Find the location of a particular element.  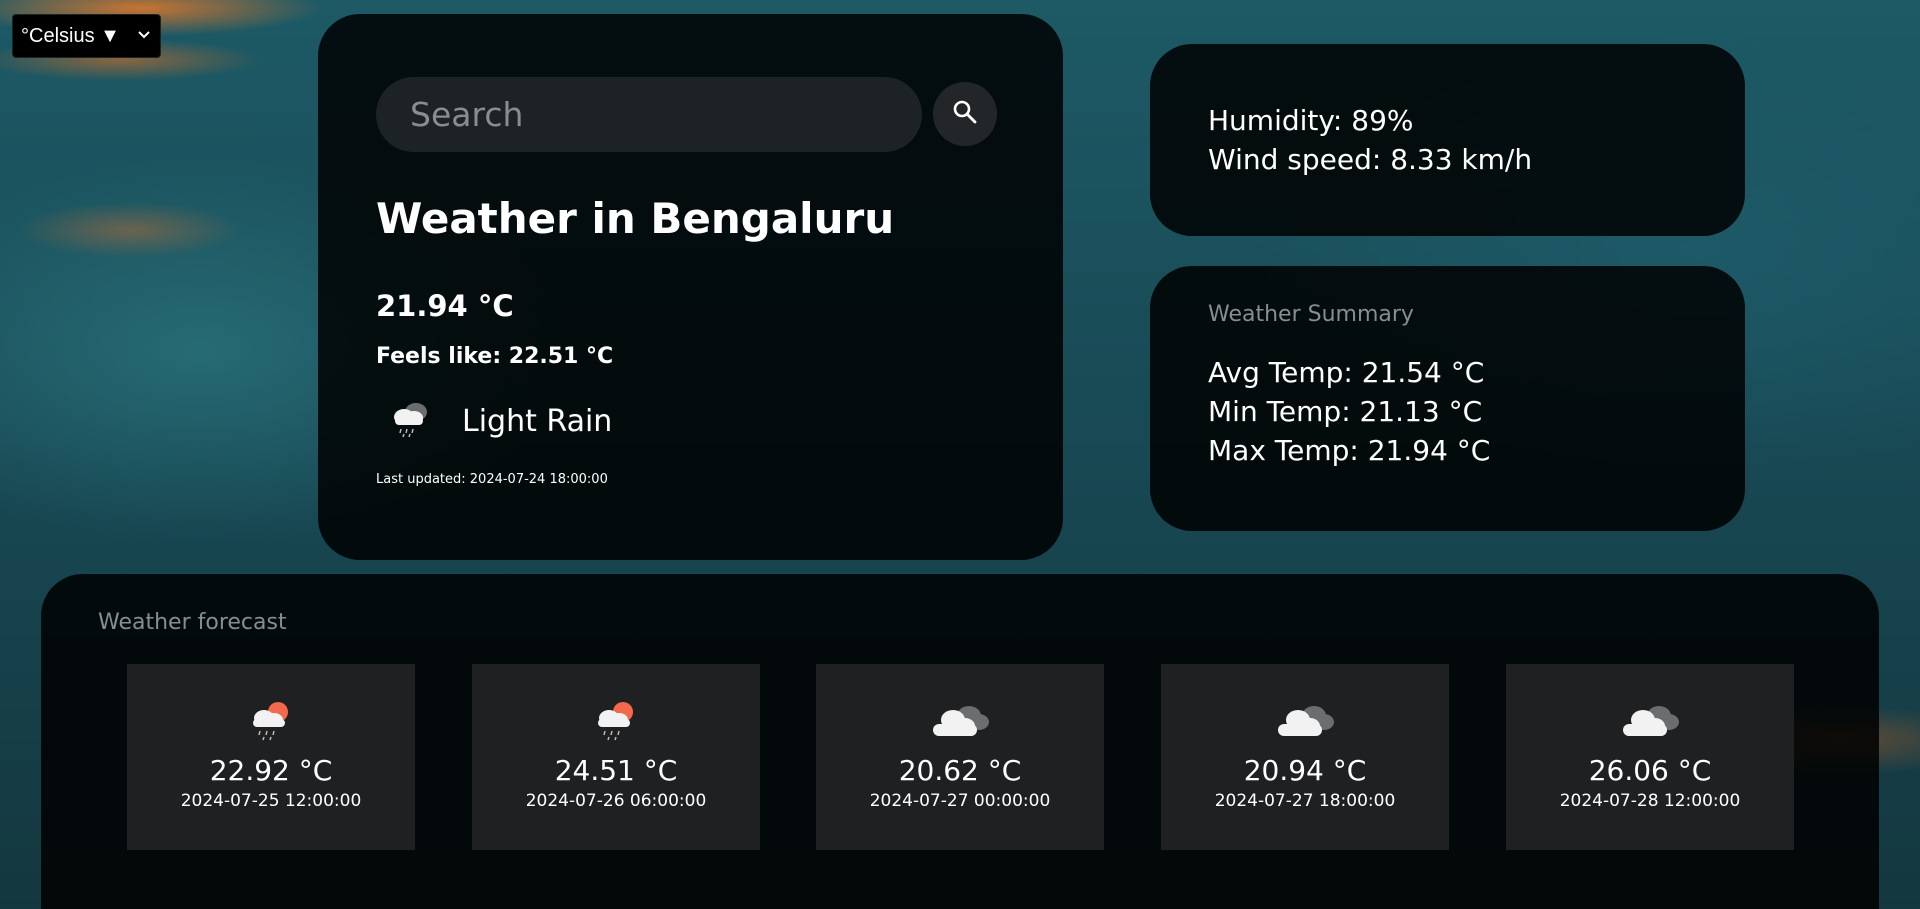

forecast-card: 26.06 °C 2024-07-28 12:00:00 is located at coordinates (1650, 757).